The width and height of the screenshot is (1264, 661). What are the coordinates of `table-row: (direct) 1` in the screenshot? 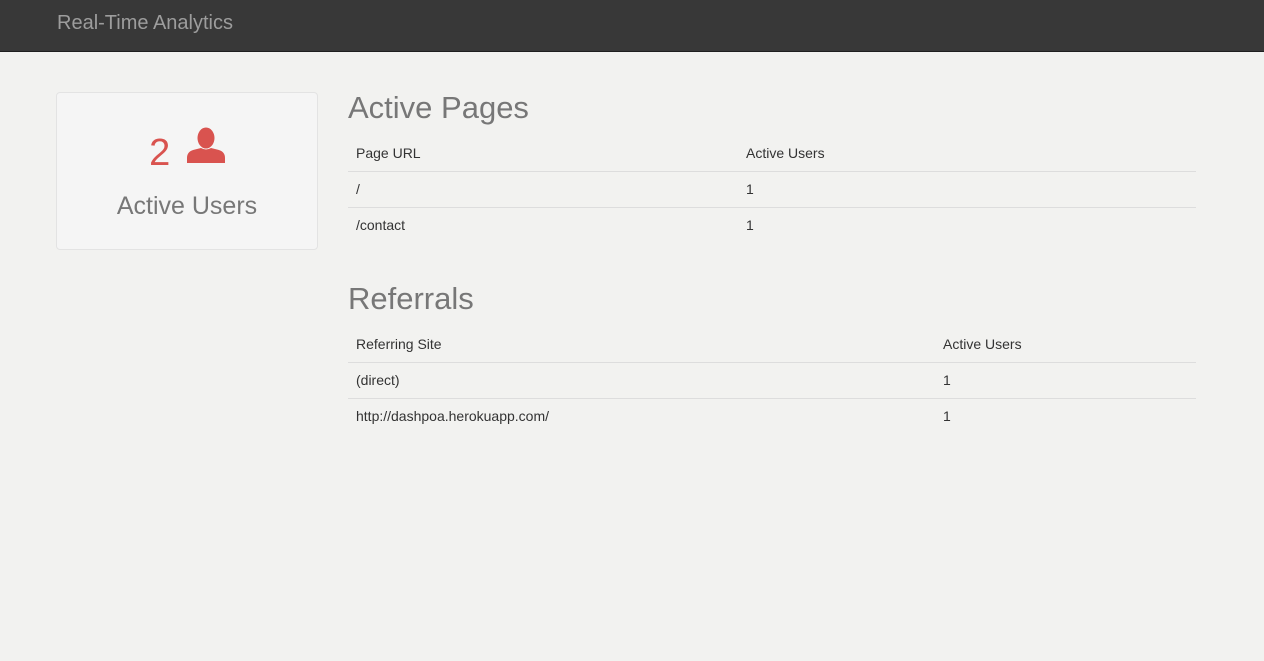 It's located at (772, 379).